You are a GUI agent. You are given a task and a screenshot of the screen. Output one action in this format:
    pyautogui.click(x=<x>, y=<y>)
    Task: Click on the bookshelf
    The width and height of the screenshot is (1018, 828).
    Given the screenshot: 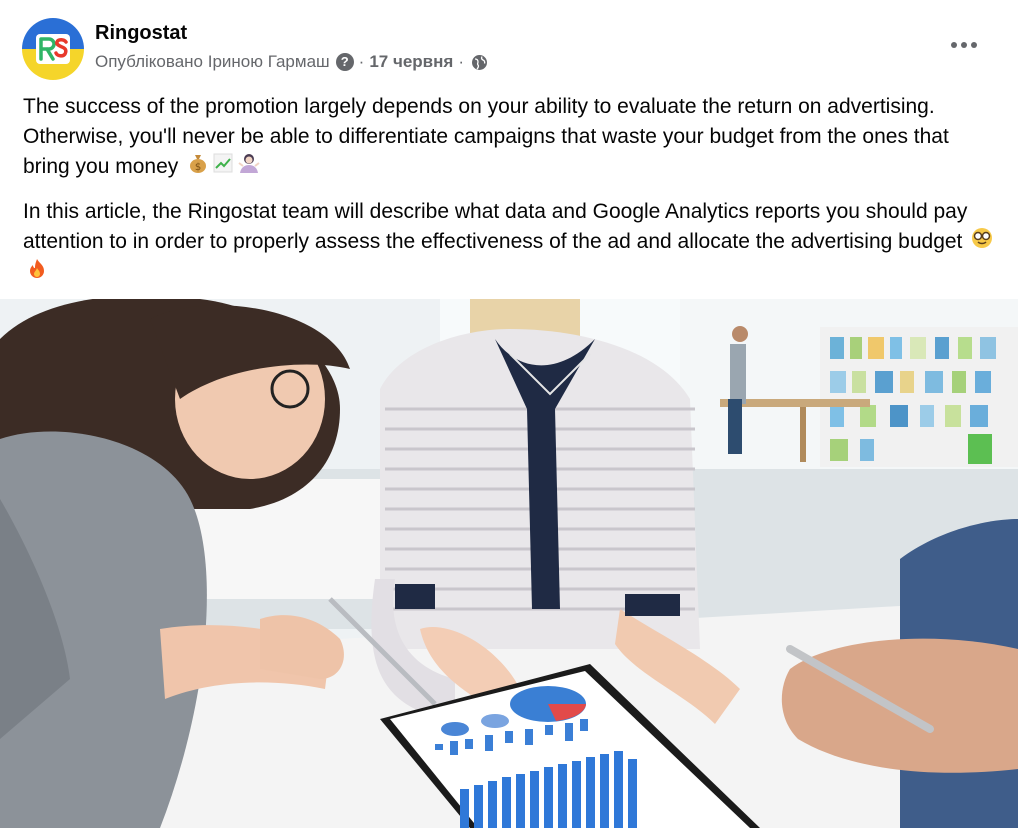 What is the action you would take?
    pyautogui.click(x=919, y=397)
    